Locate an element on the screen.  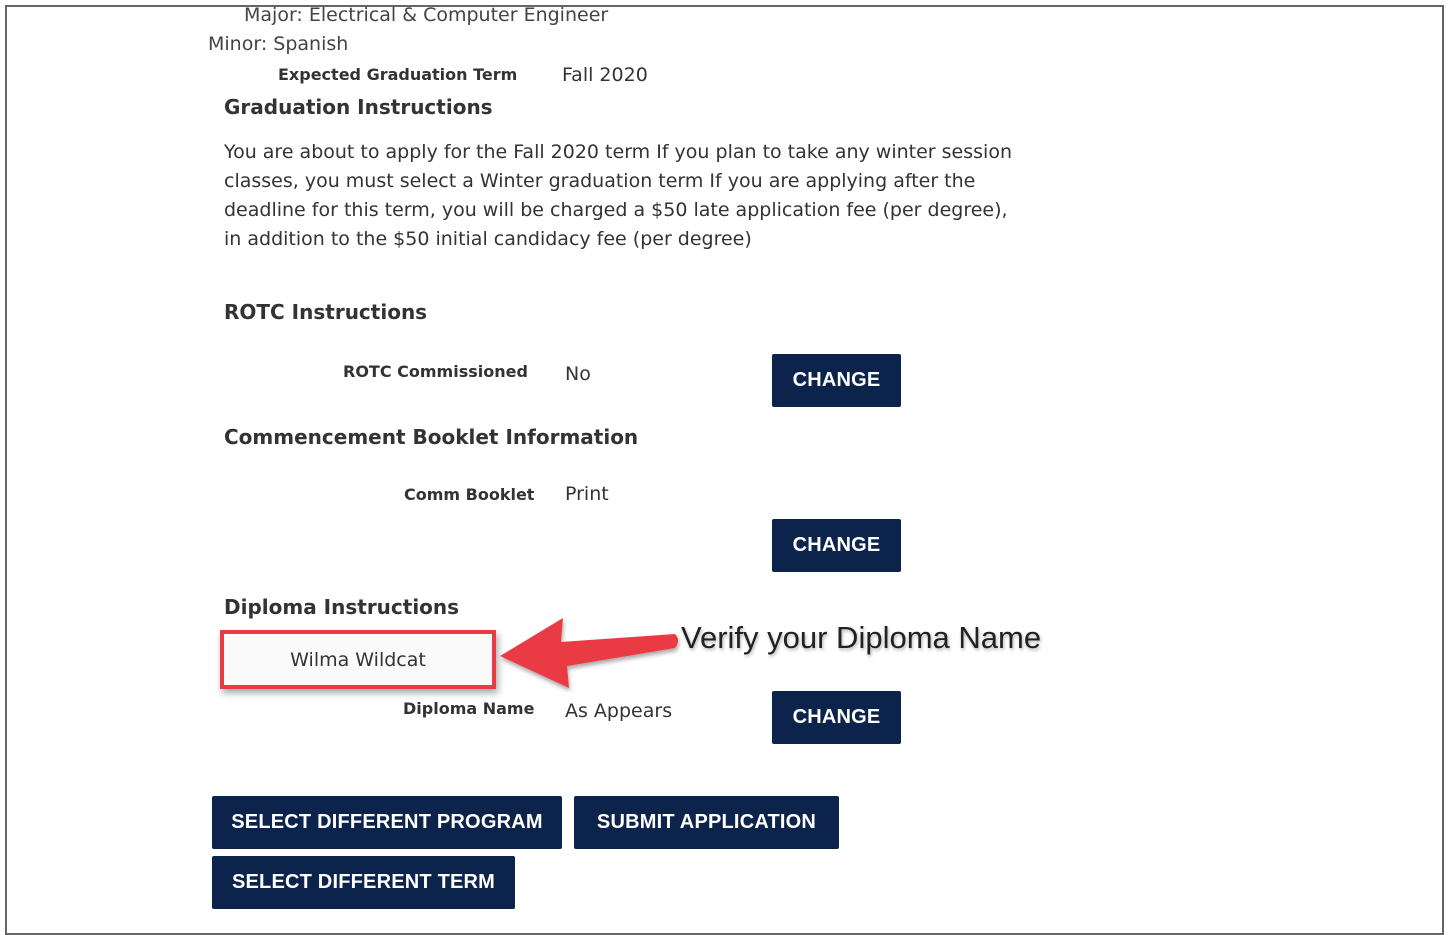
booklet-change-button: CHANGE is located at coordinates (836, 545).